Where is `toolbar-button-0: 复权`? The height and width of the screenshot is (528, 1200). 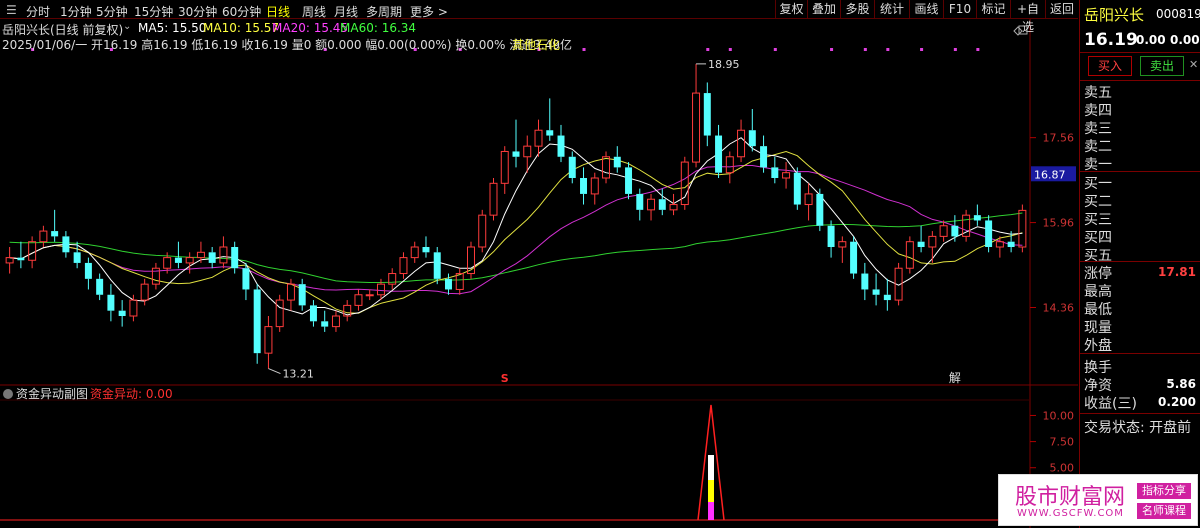
toolbar-button-0: 复权 is located at coordinates (791, 9).